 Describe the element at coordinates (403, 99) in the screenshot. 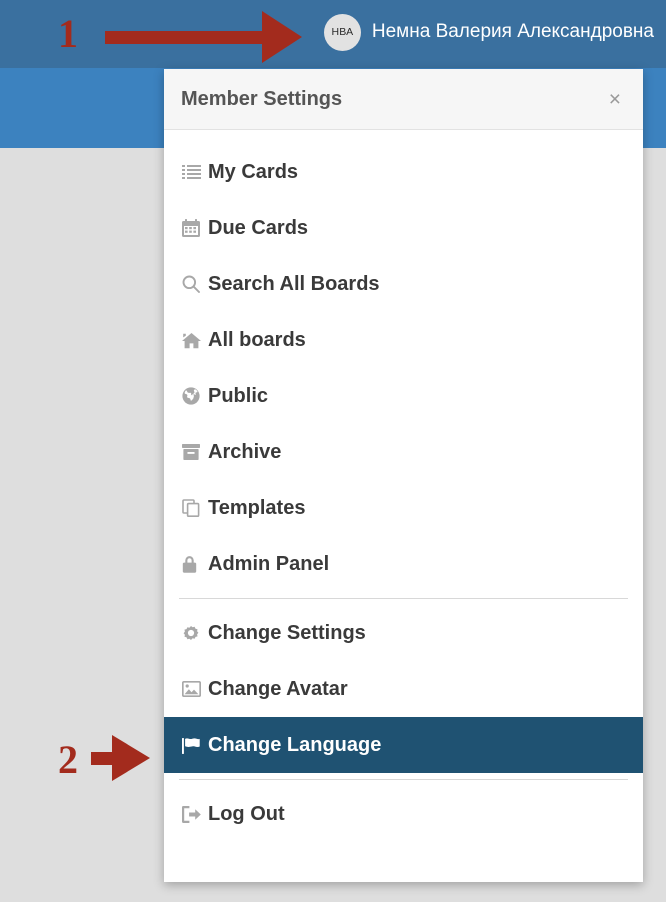

I see `popup-header: Member Settings ×` at that location.